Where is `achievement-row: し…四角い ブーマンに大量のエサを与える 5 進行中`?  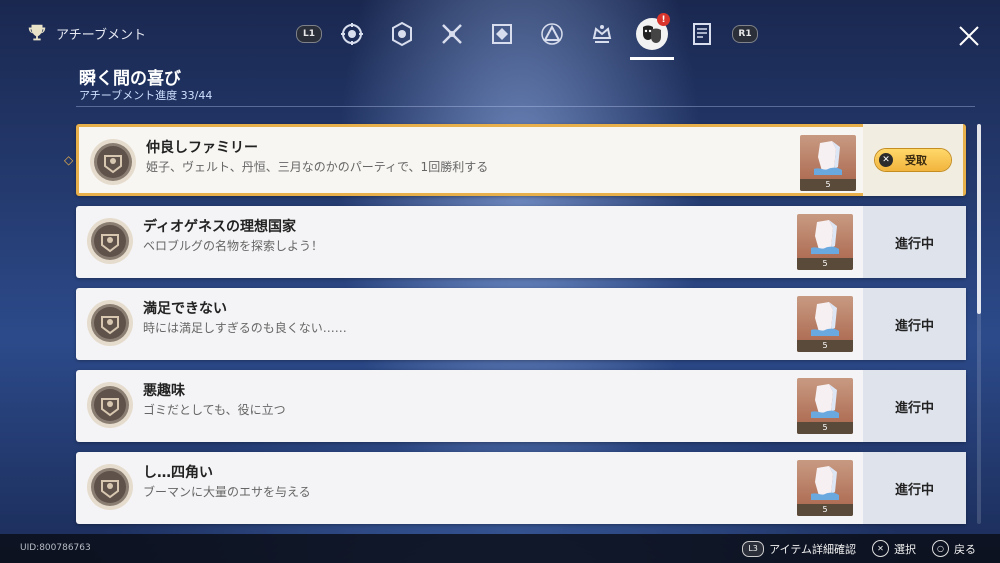 achievement-row: し…四角い ブーマンに大量のエサを与える 5 進行中 is located at coordinates (521, 488).